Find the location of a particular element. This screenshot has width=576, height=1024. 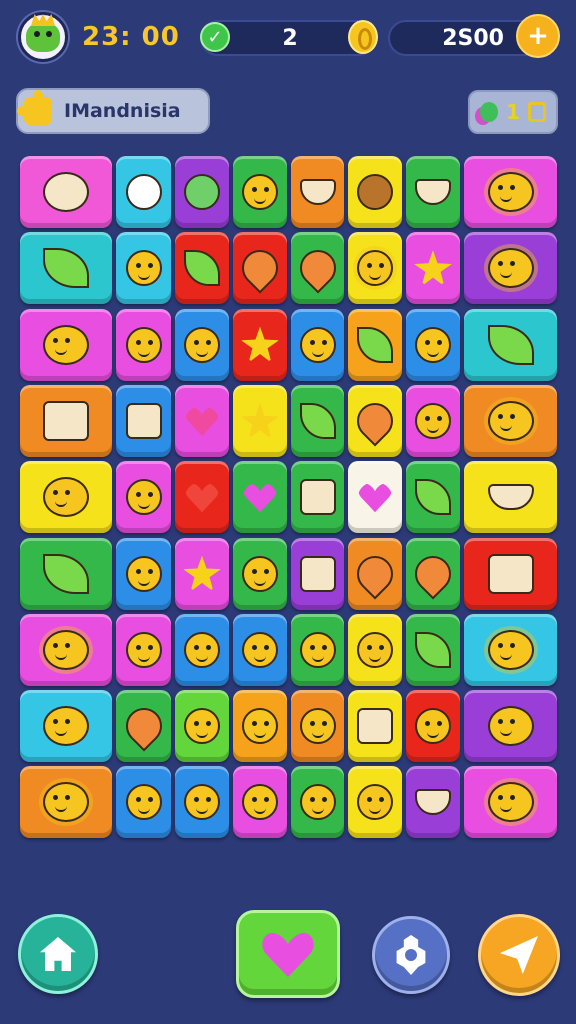

ghost-icon is located at coordinates (143, 192).